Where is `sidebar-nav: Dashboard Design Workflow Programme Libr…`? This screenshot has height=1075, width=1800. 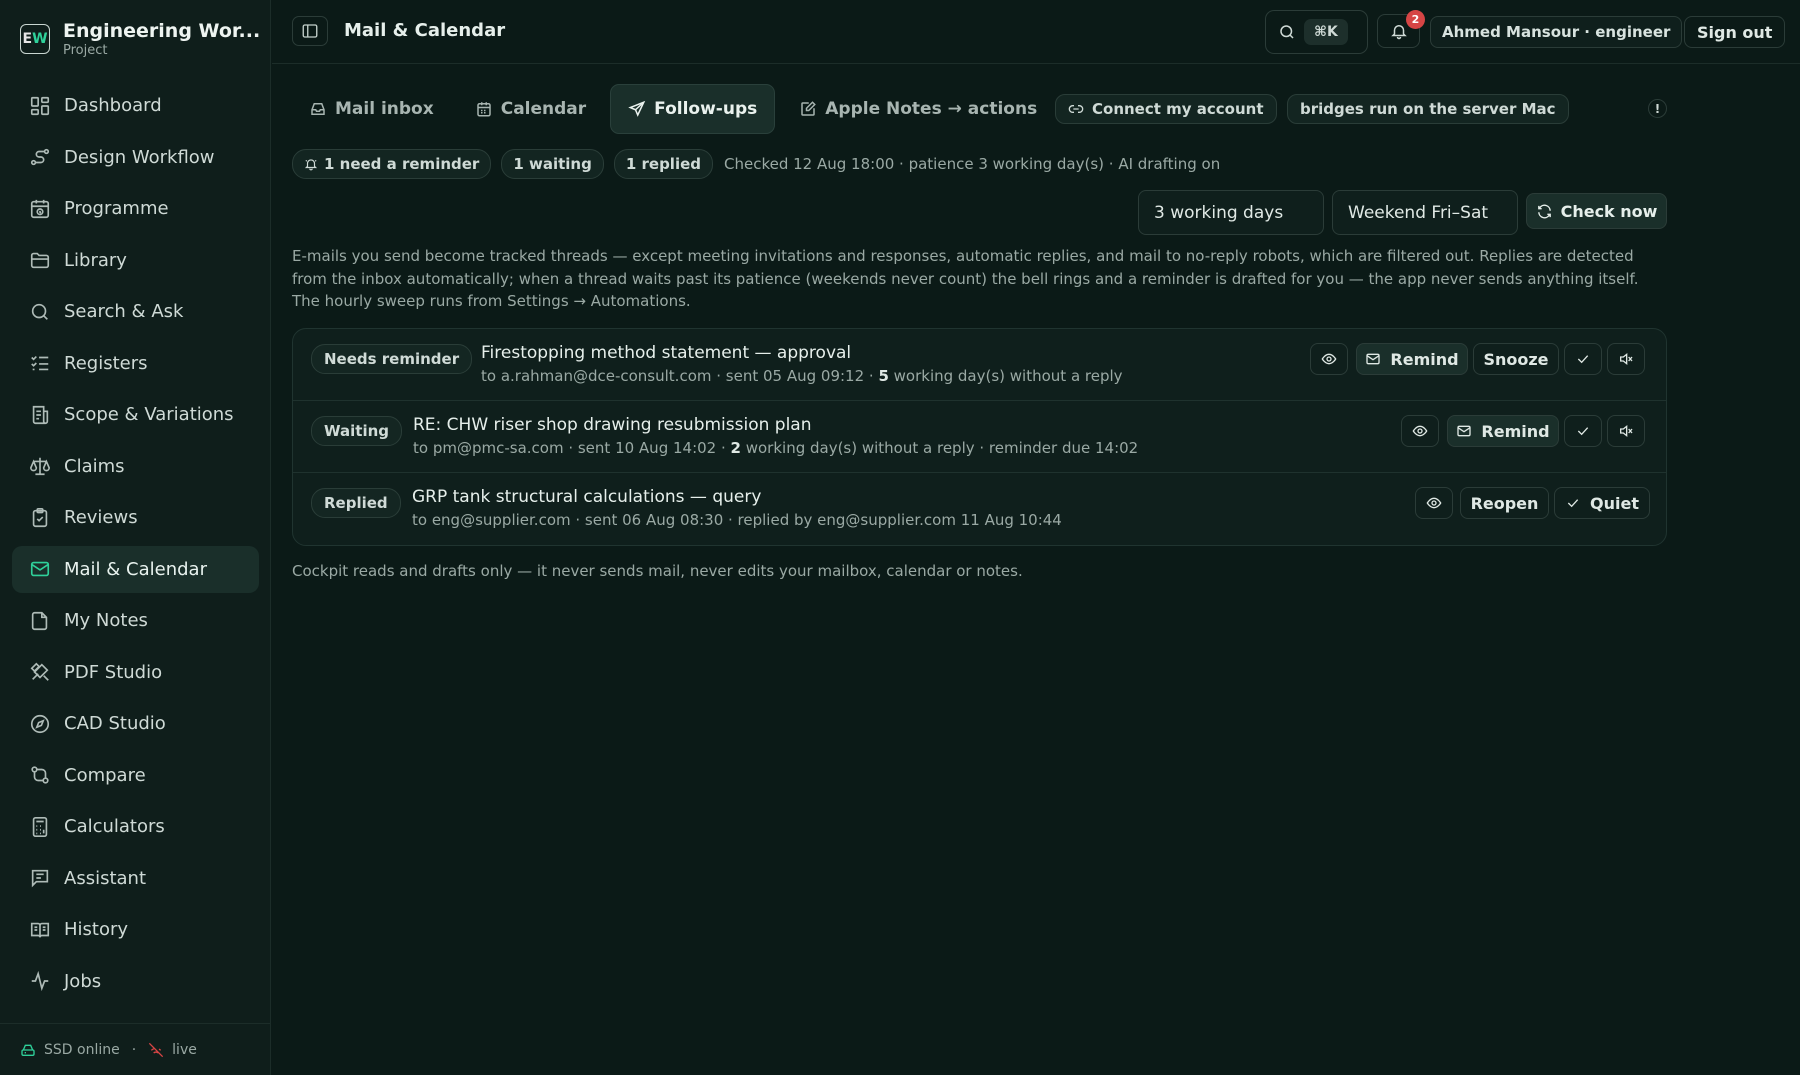 sidebar-nav: Dashboard Design Workflow Programme Libr… is located at coordinates (135, 545).